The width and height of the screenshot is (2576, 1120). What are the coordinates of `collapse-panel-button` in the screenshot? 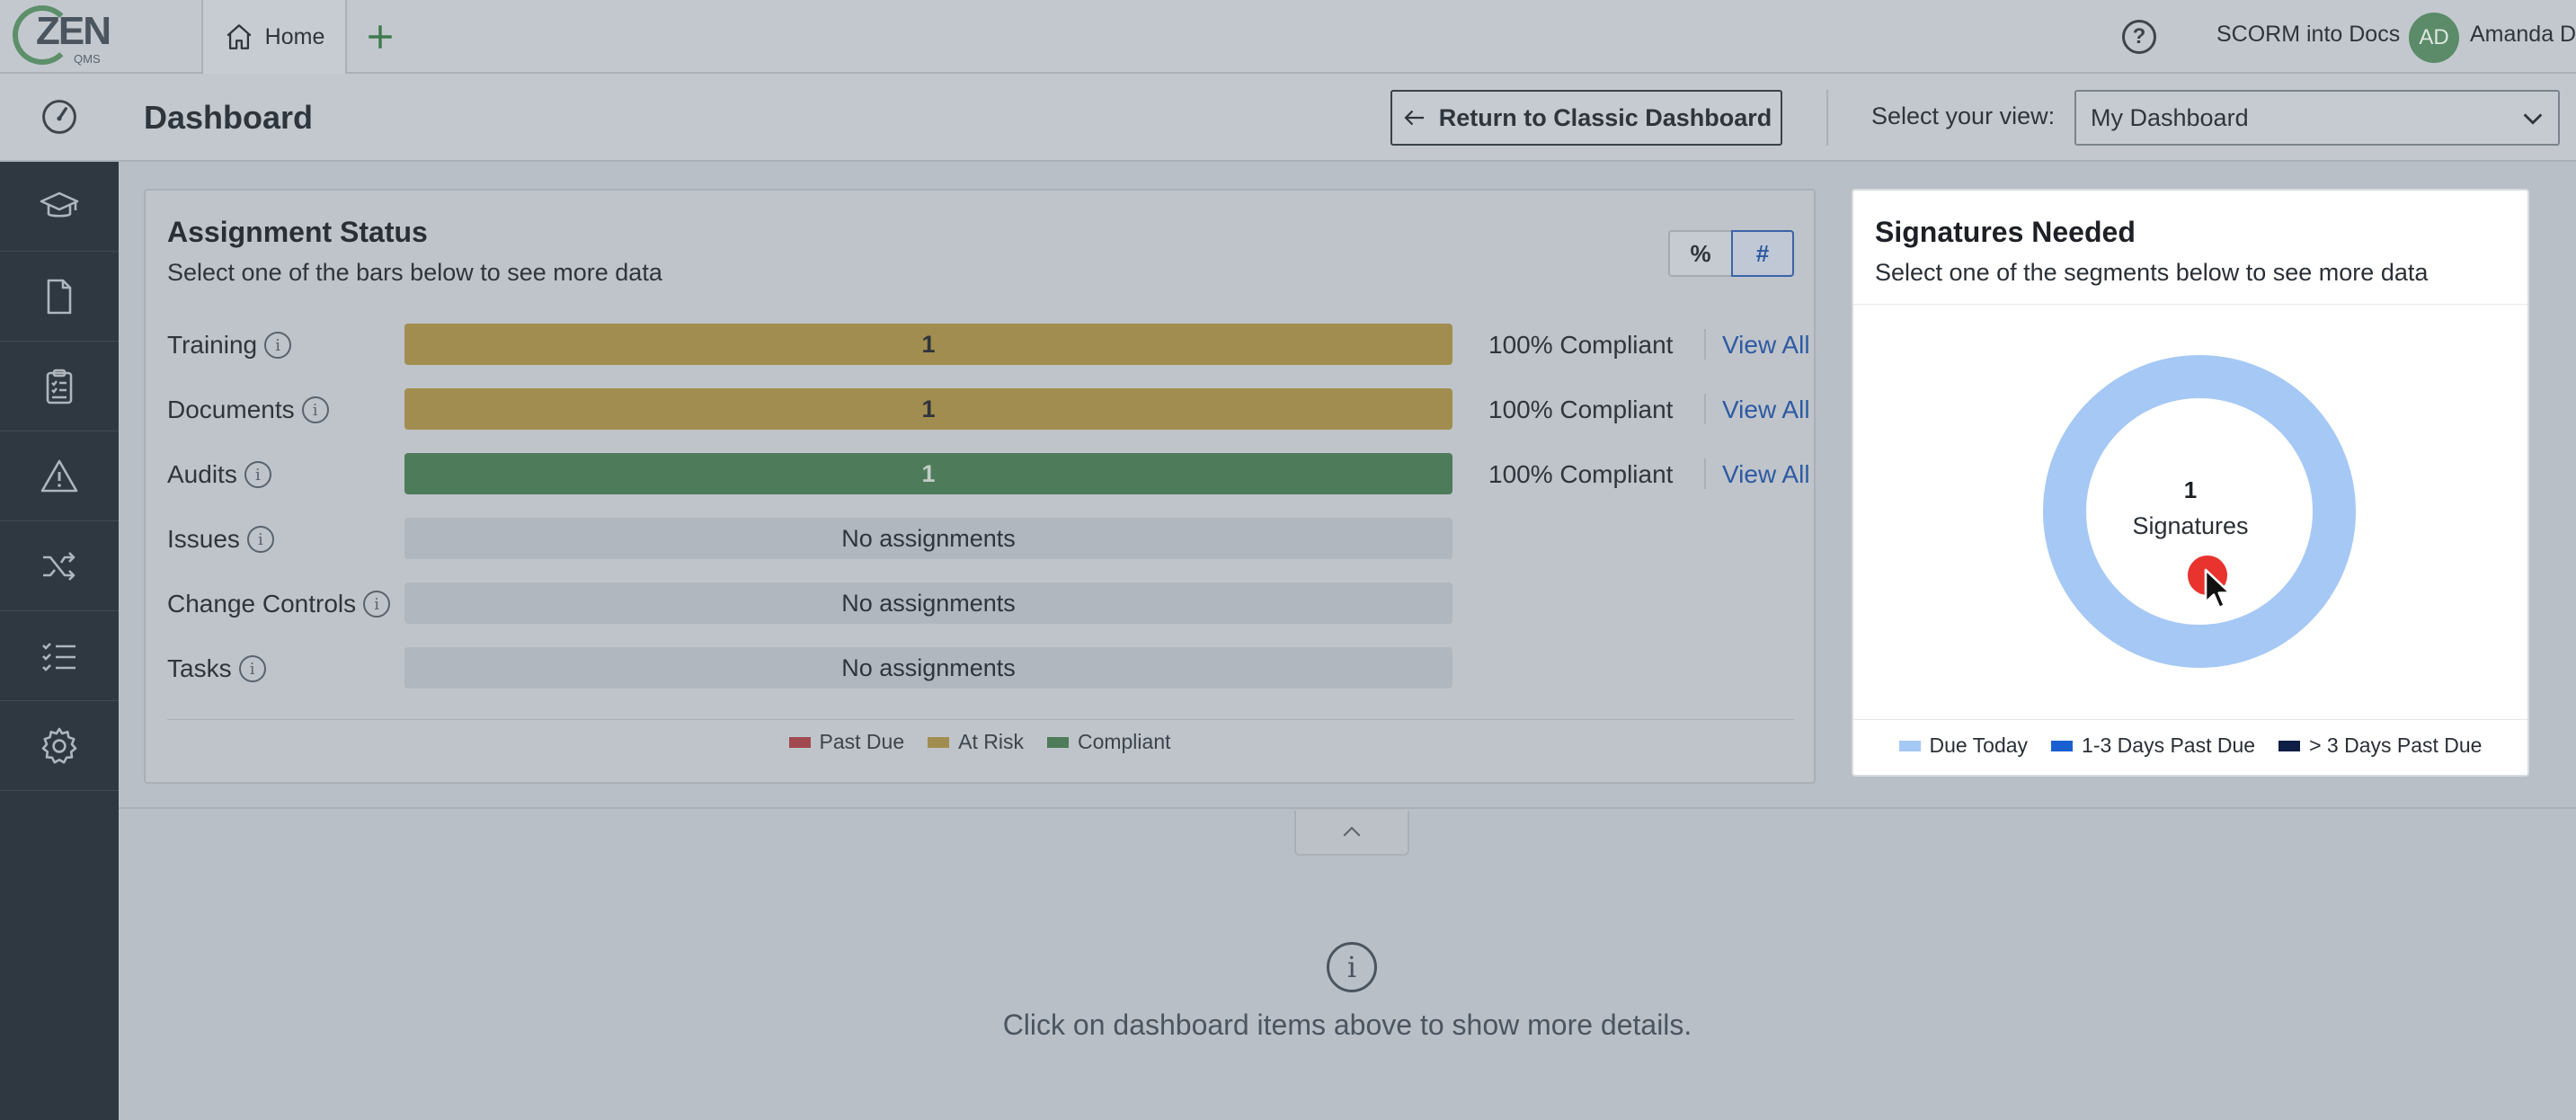 It's located at (1351, 833).